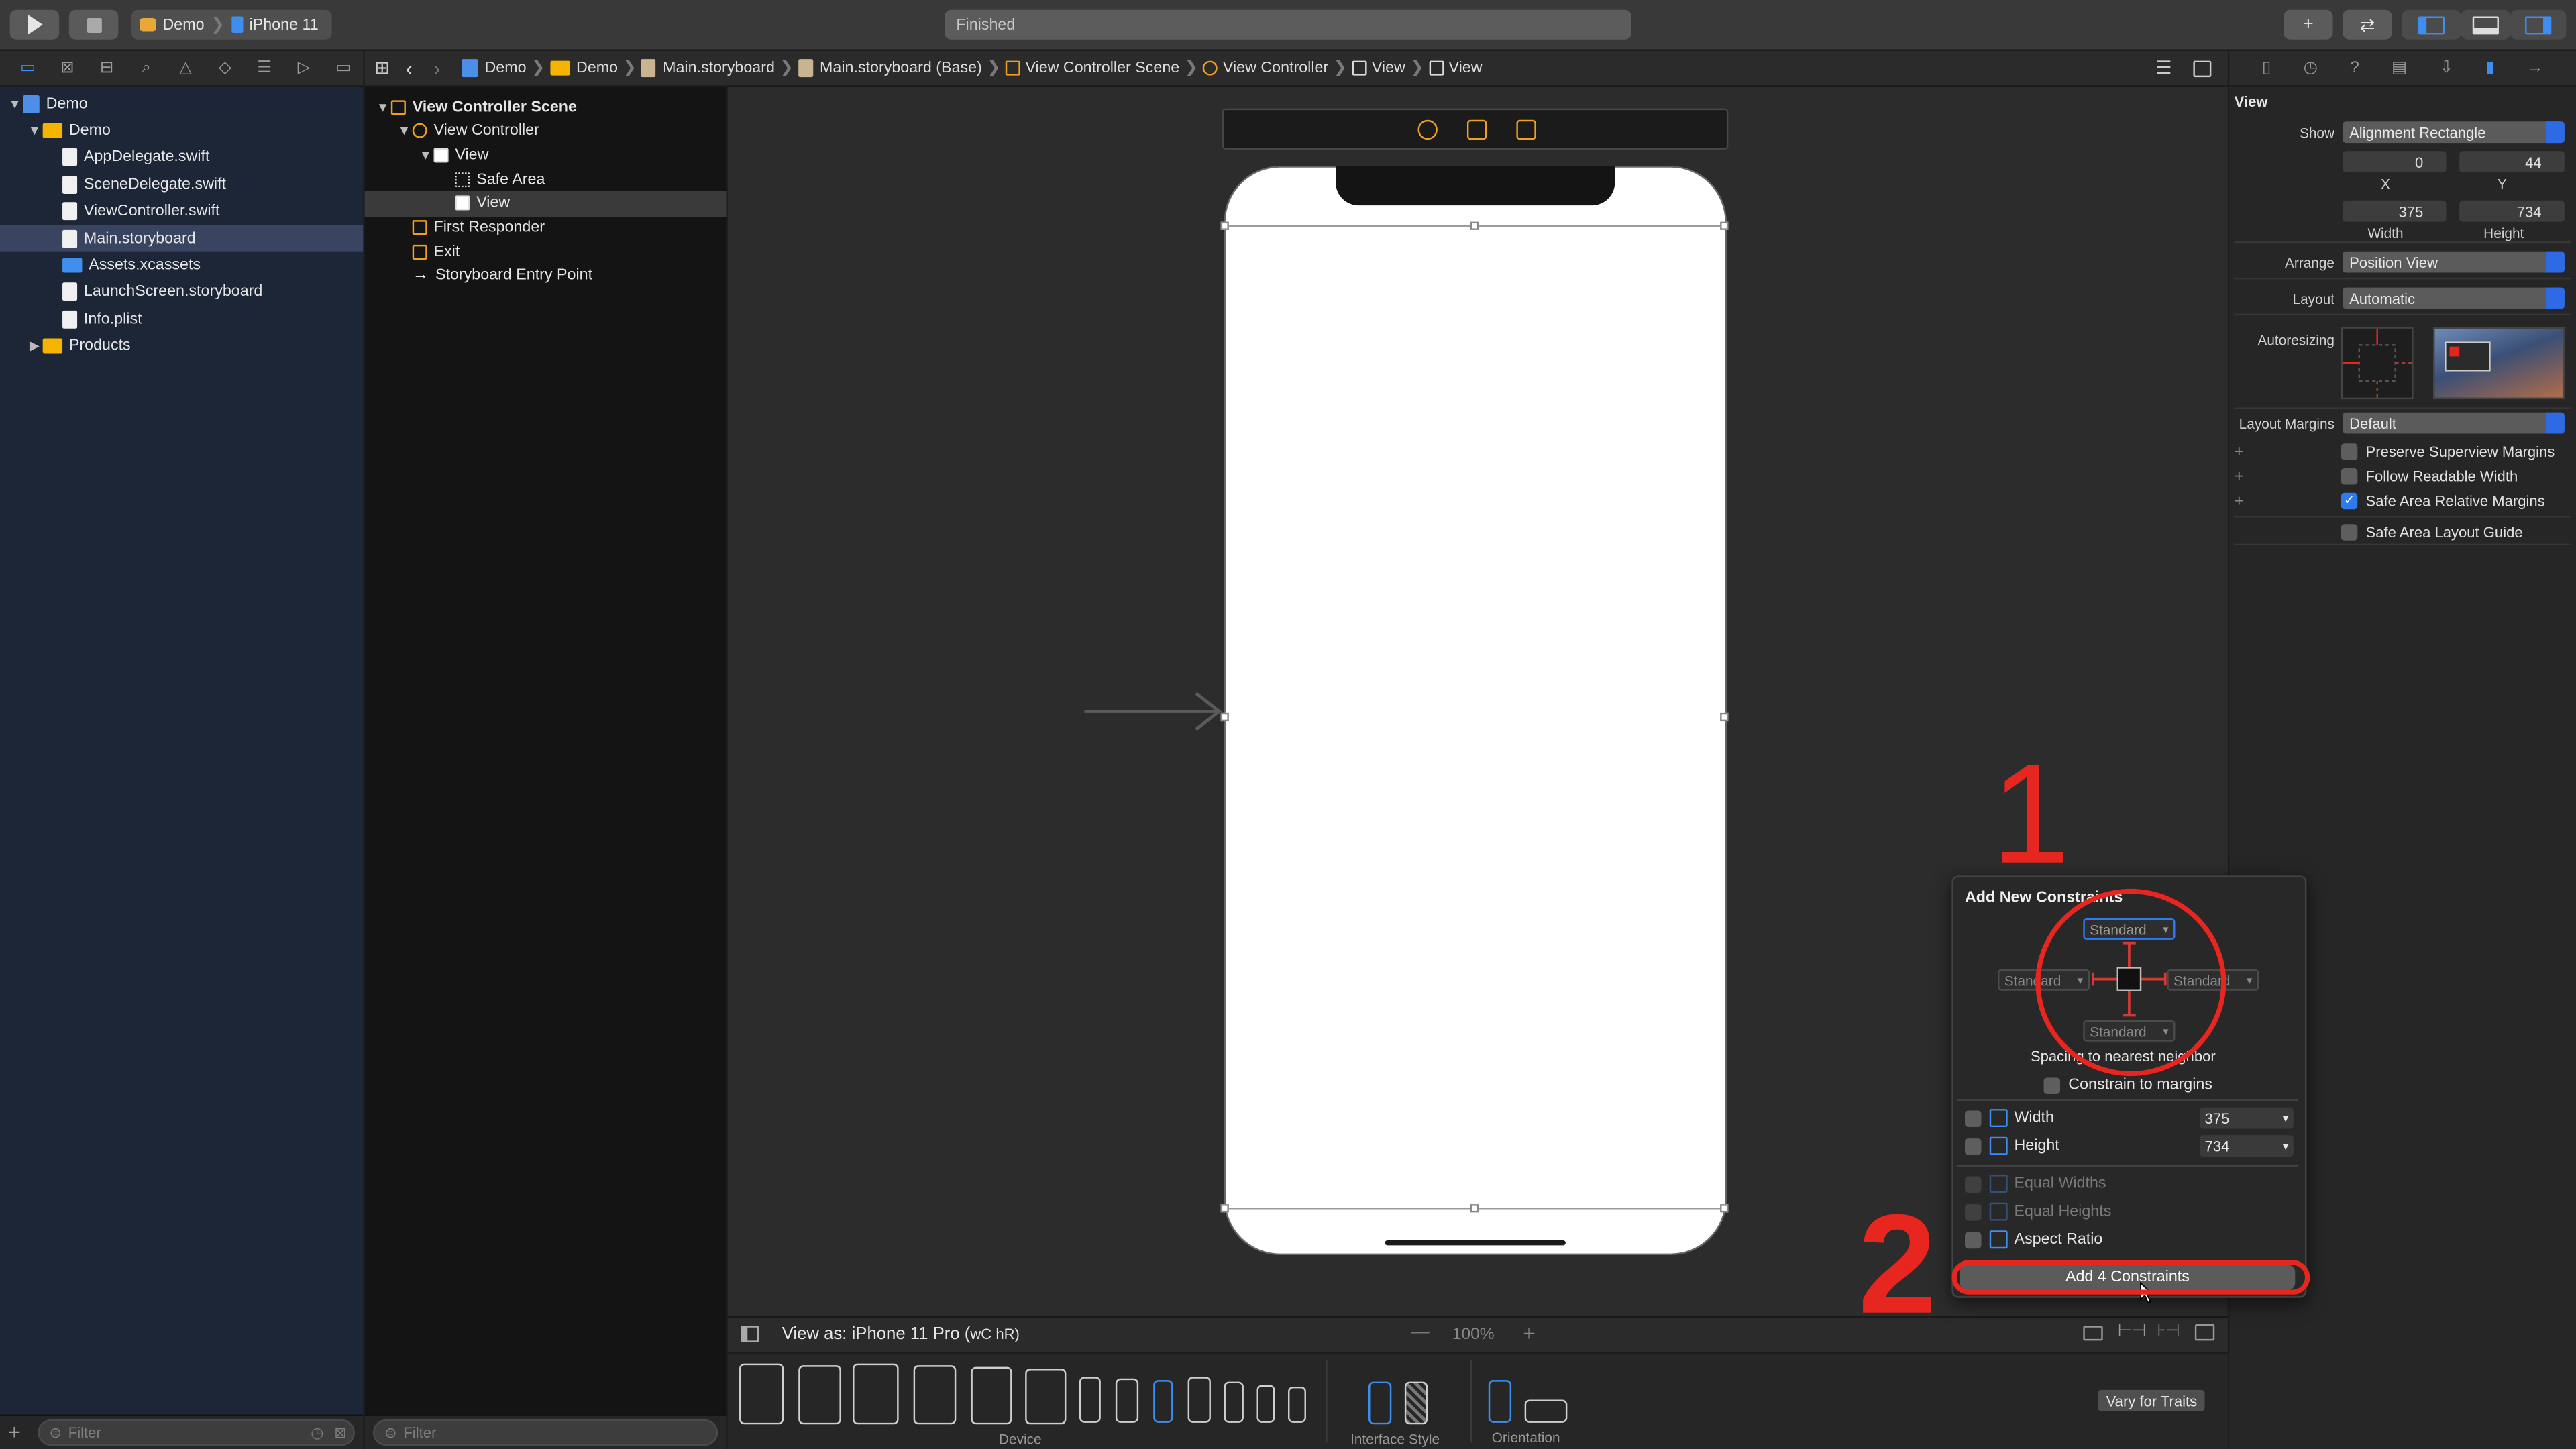 This screenshot has height=1449, width=2576. Describe the element at coordinates (2535, 68) in the screenshot. I see `connections-inspector-icon: →` at that location.